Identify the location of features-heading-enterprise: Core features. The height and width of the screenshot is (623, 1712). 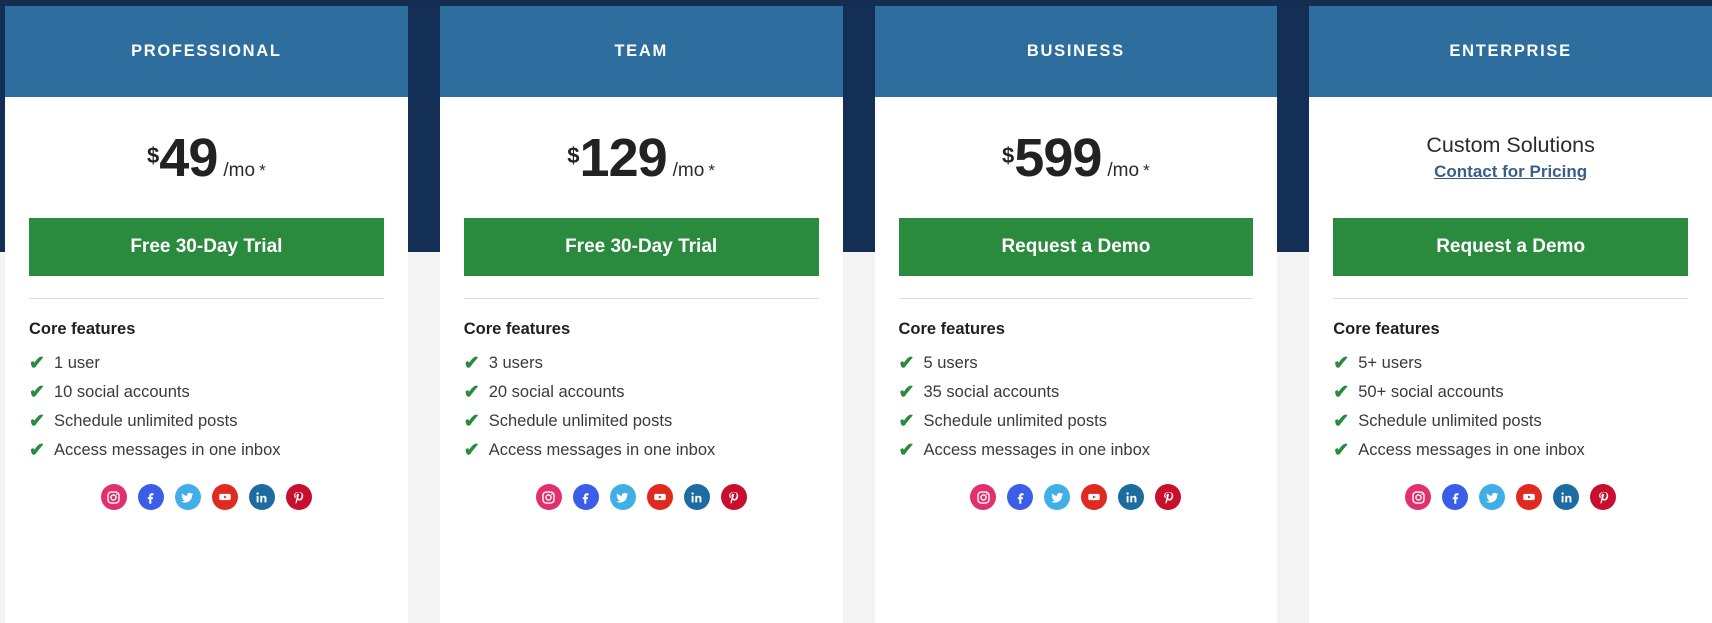
(1386, 329).